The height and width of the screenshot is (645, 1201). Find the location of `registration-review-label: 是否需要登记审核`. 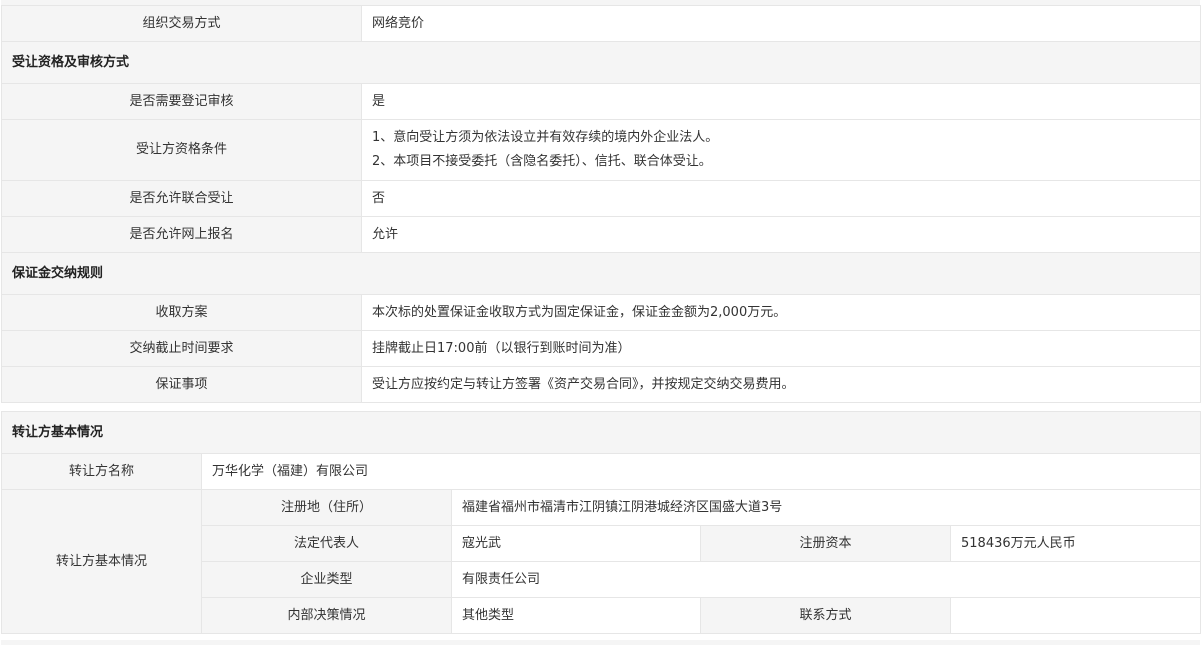

registration-review-label: 是否需要登记审核 is located at coordinates (181, 101).